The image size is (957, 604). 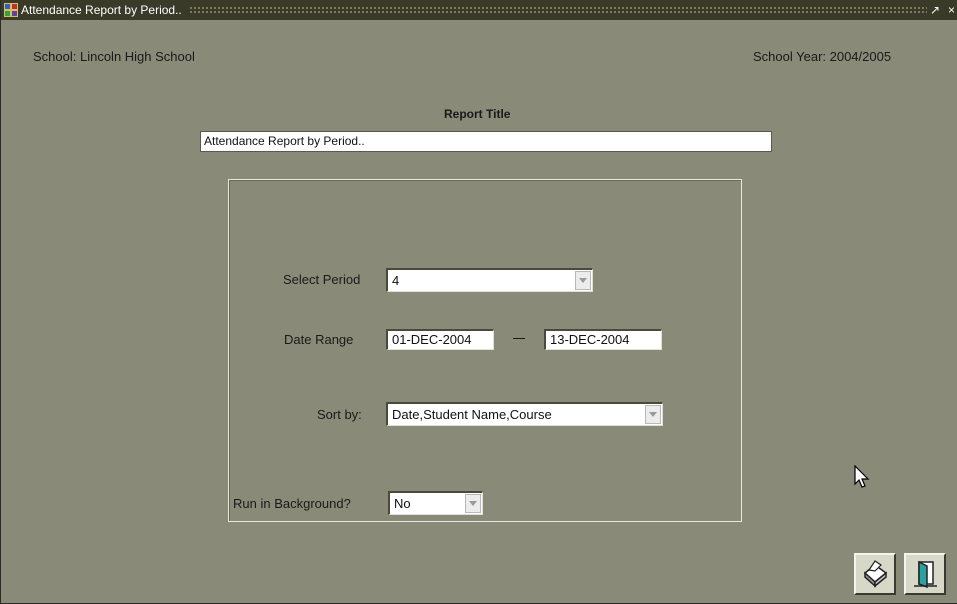 I want to click on sort-by-value: Date,Student Name,Course, so click(x=472, y=414).